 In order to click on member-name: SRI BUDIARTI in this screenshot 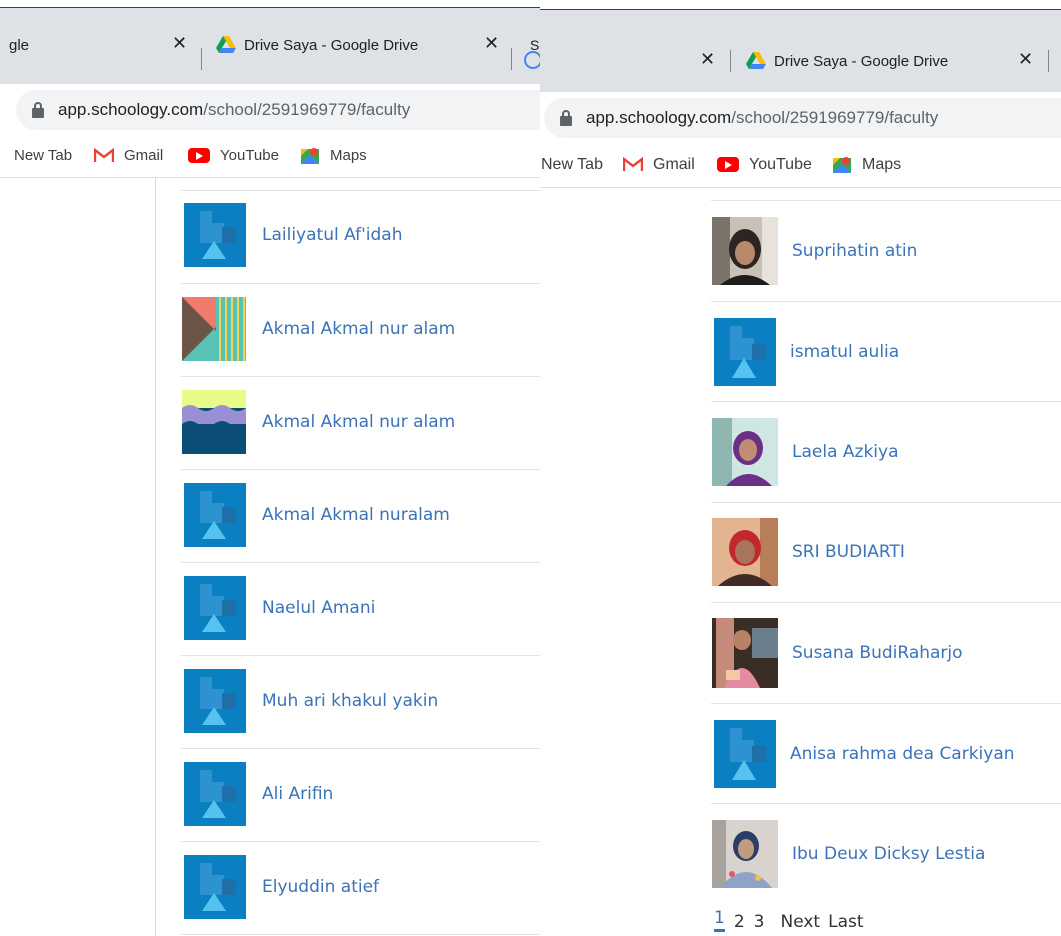, I will do `click(848, 552)`.